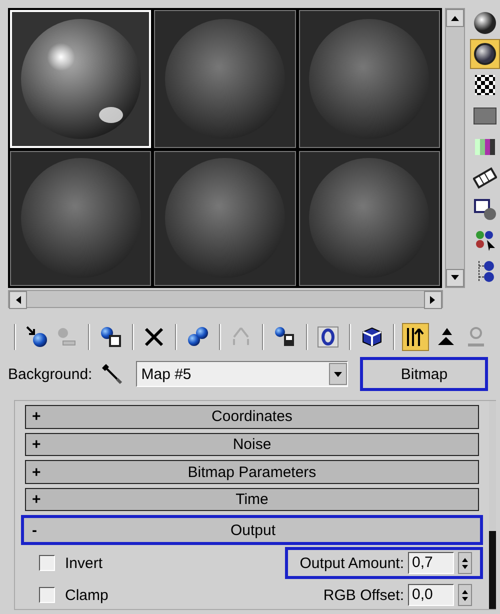 This screenshot has height=614, width=500. What do you see at coordinates (87, 595) in the screenshot?
I see `checkbox-label: Clamp` at bounding box center [87, 595].